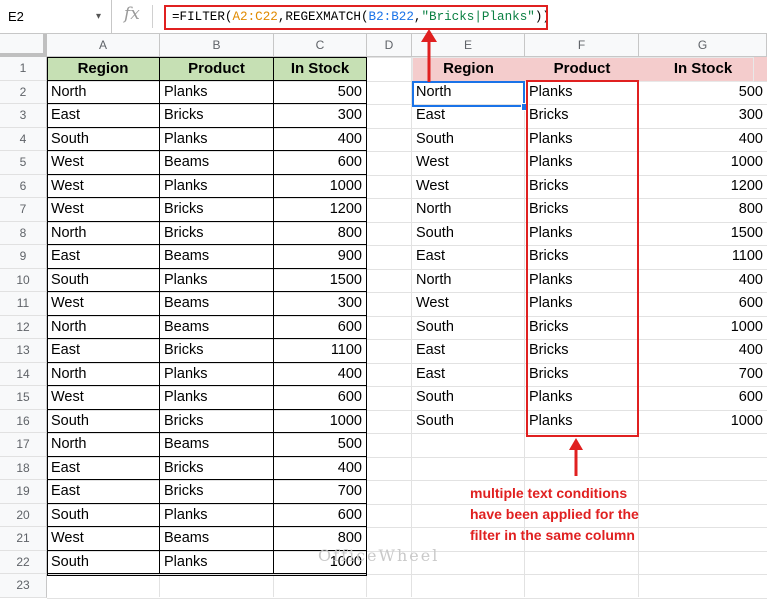 This screenshot has width=767, height=599. Describe the element at coordinates (217, 69) in the screenshot. I see `source-header-cell: Product` at that location.